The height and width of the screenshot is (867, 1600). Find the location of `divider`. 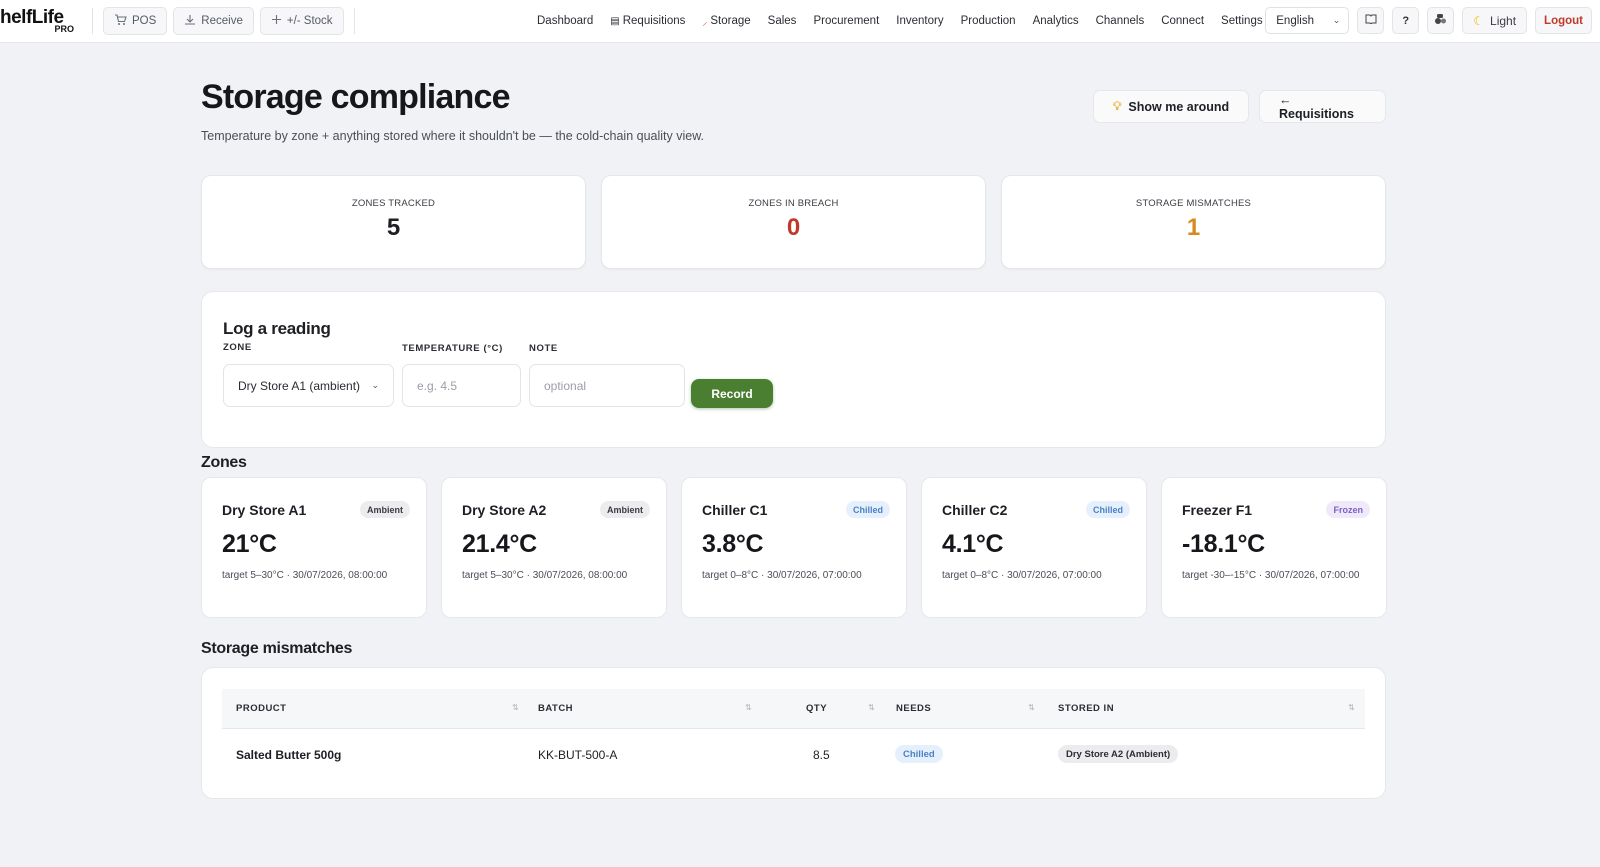

divider is located at coordinates (354, 21).